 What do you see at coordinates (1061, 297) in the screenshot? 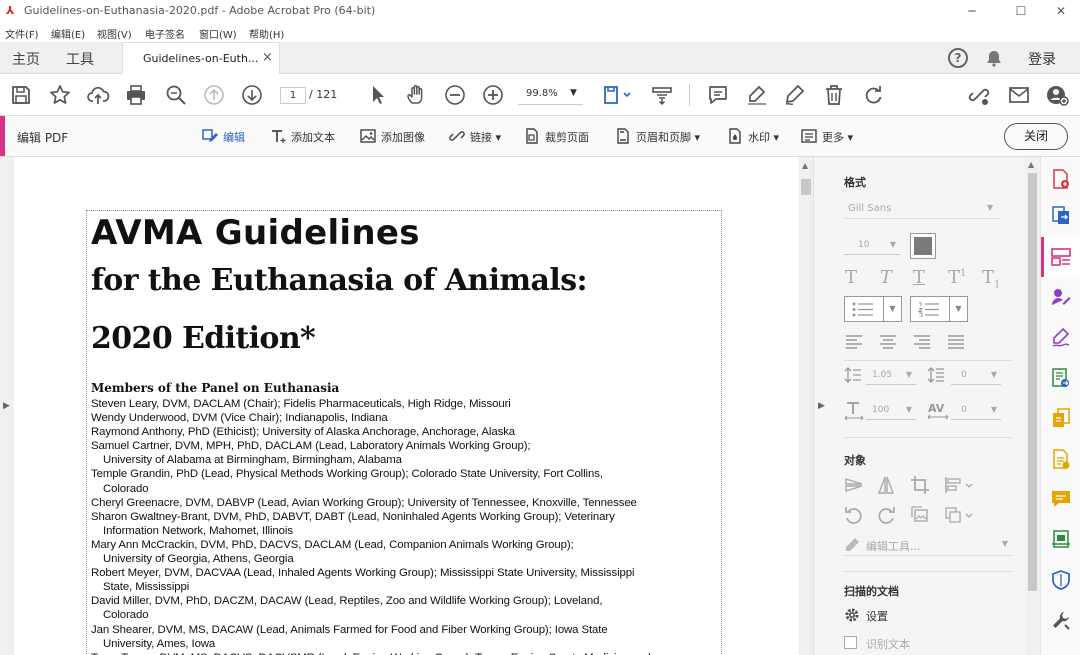
I see `request-esign-icon` at bounding box center [1061, 297].